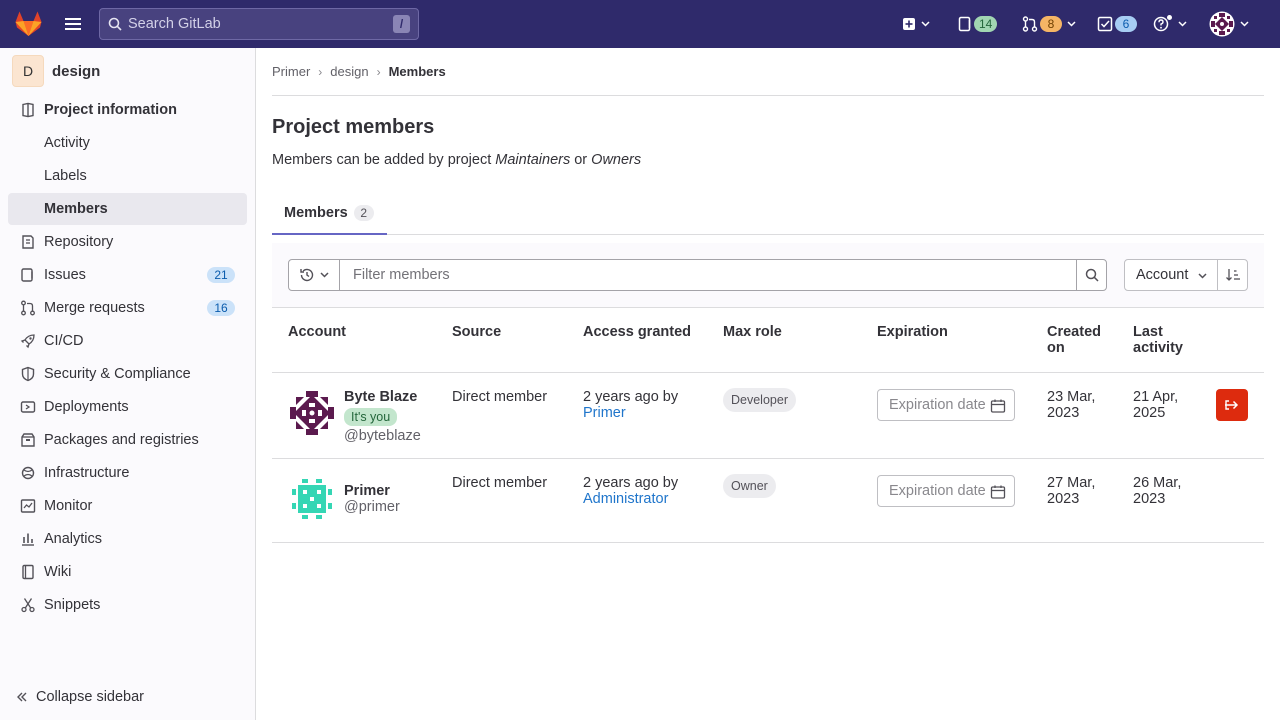  Describe the element at coordinates (317, 332) in the screenshot. I see `column-header-account: Account` at that location.